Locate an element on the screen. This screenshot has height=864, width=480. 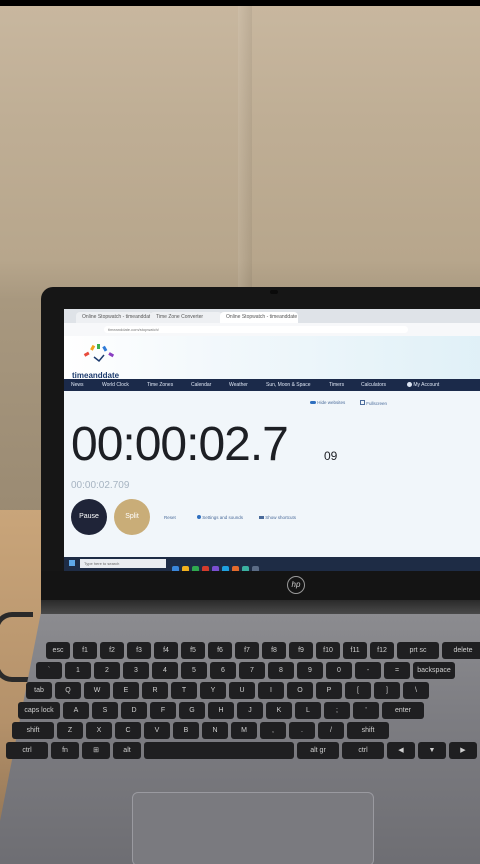
keyboard-key: L is located at coordinates (308, 710).